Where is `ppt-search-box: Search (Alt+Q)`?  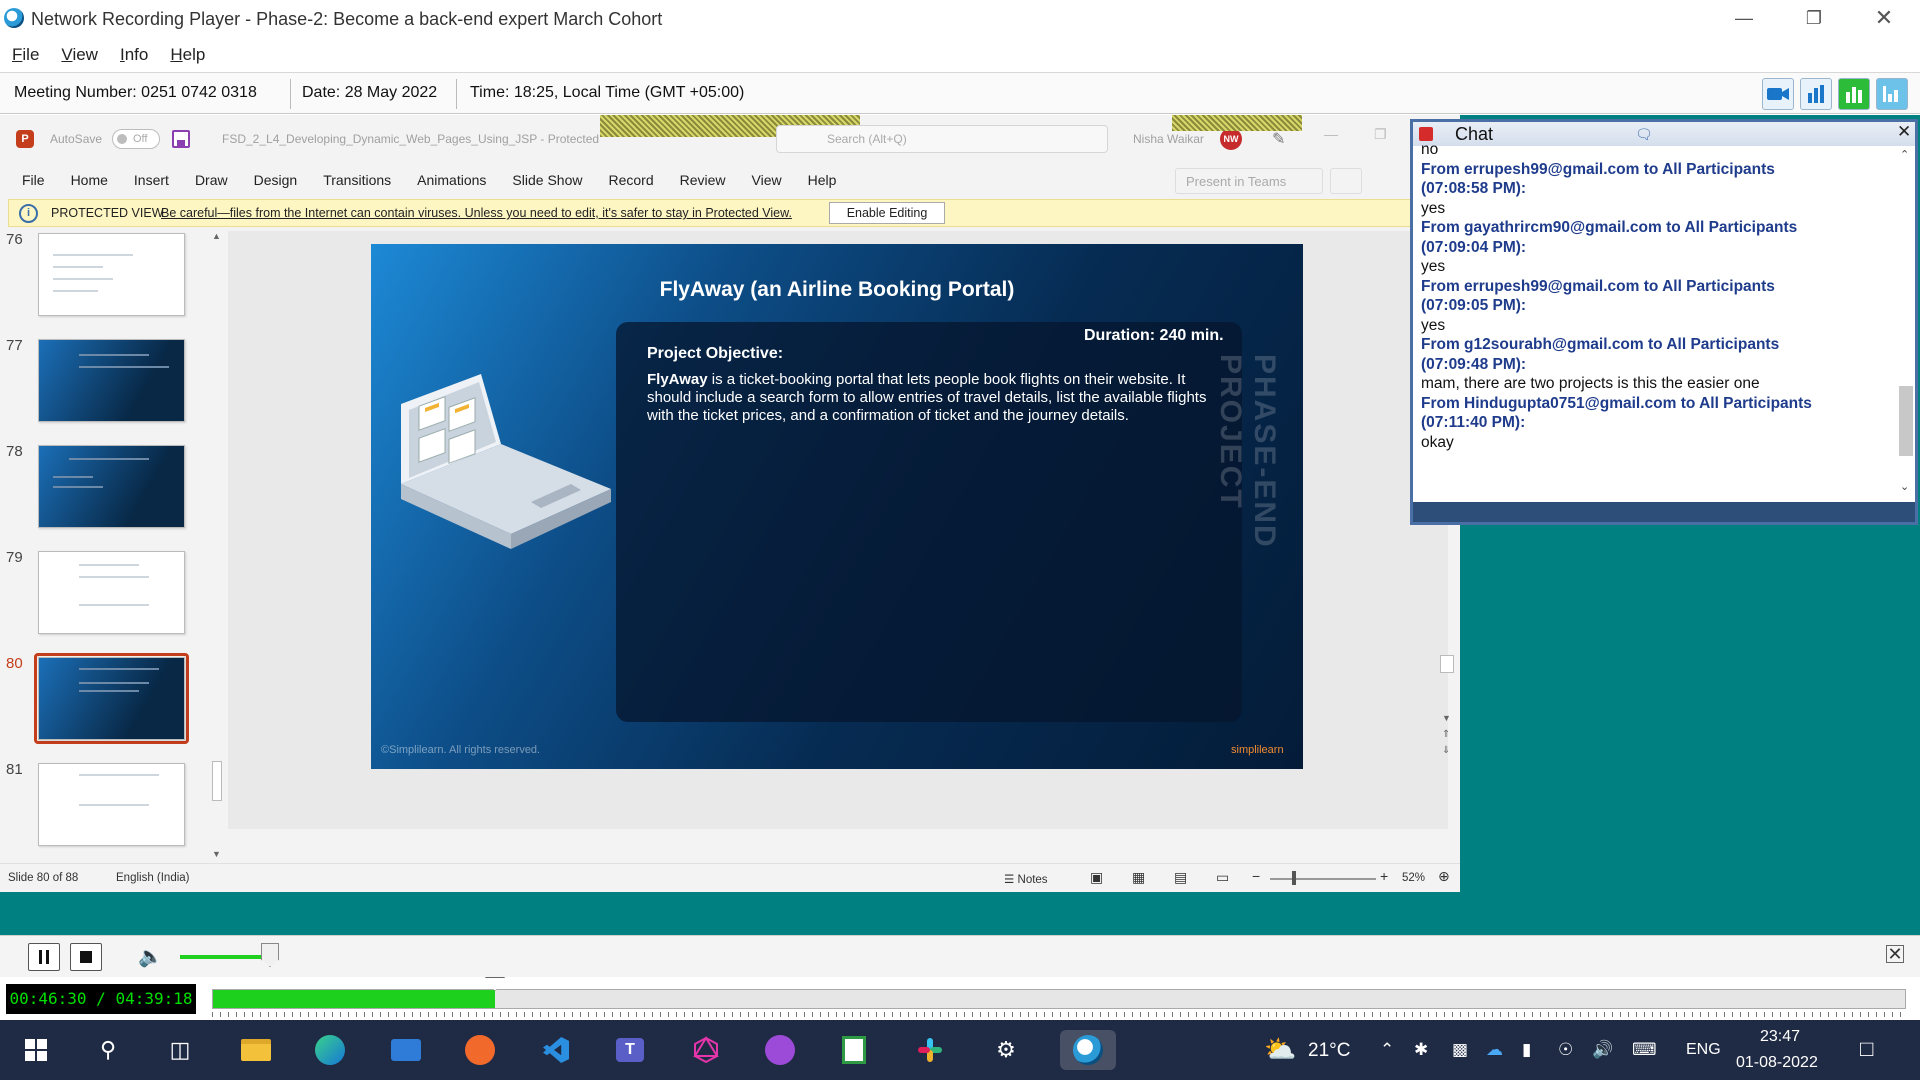
ppt-search-box: Search (Alt+Q) is located at coordinates (942, 139).